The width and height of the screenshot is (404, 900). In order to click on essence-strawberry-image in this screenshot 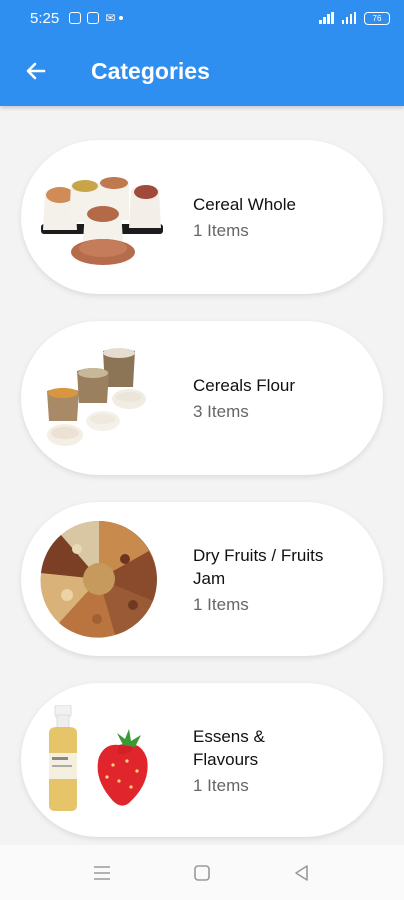, I will do `click(102, 759)`.